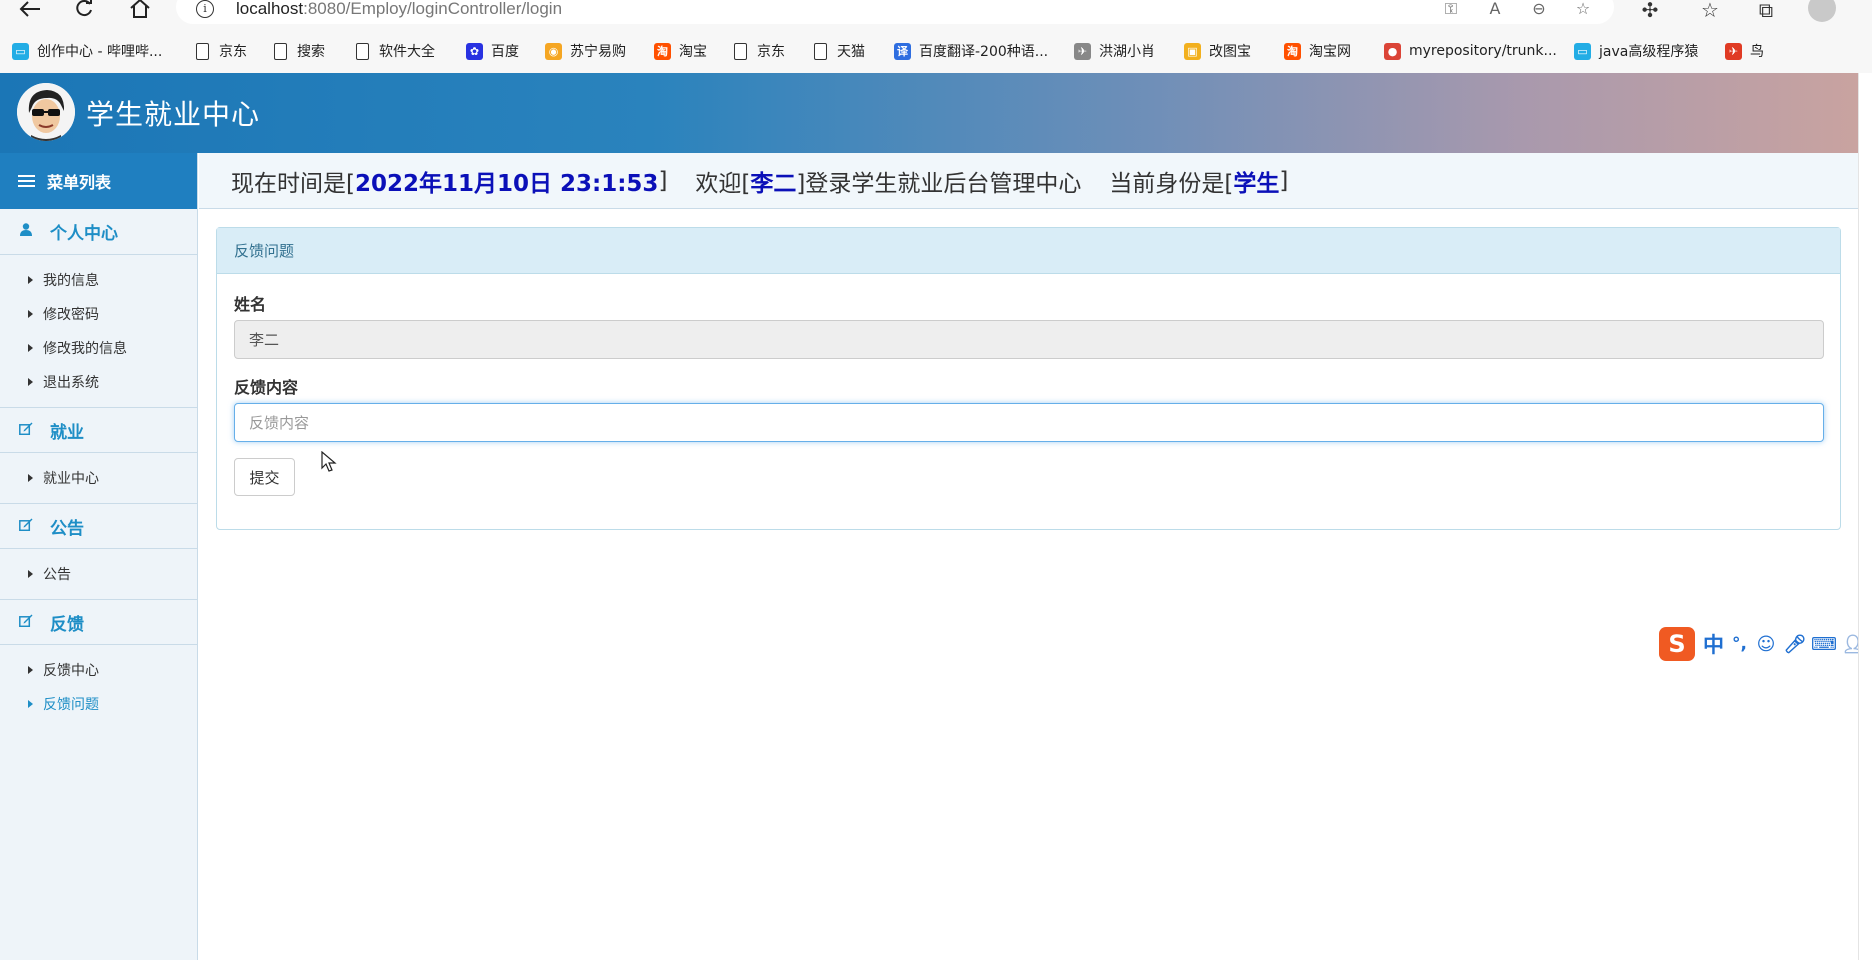 This screenshot has height=960, width=1872. I want to click on user-role: 学生, so click(1256, 183).